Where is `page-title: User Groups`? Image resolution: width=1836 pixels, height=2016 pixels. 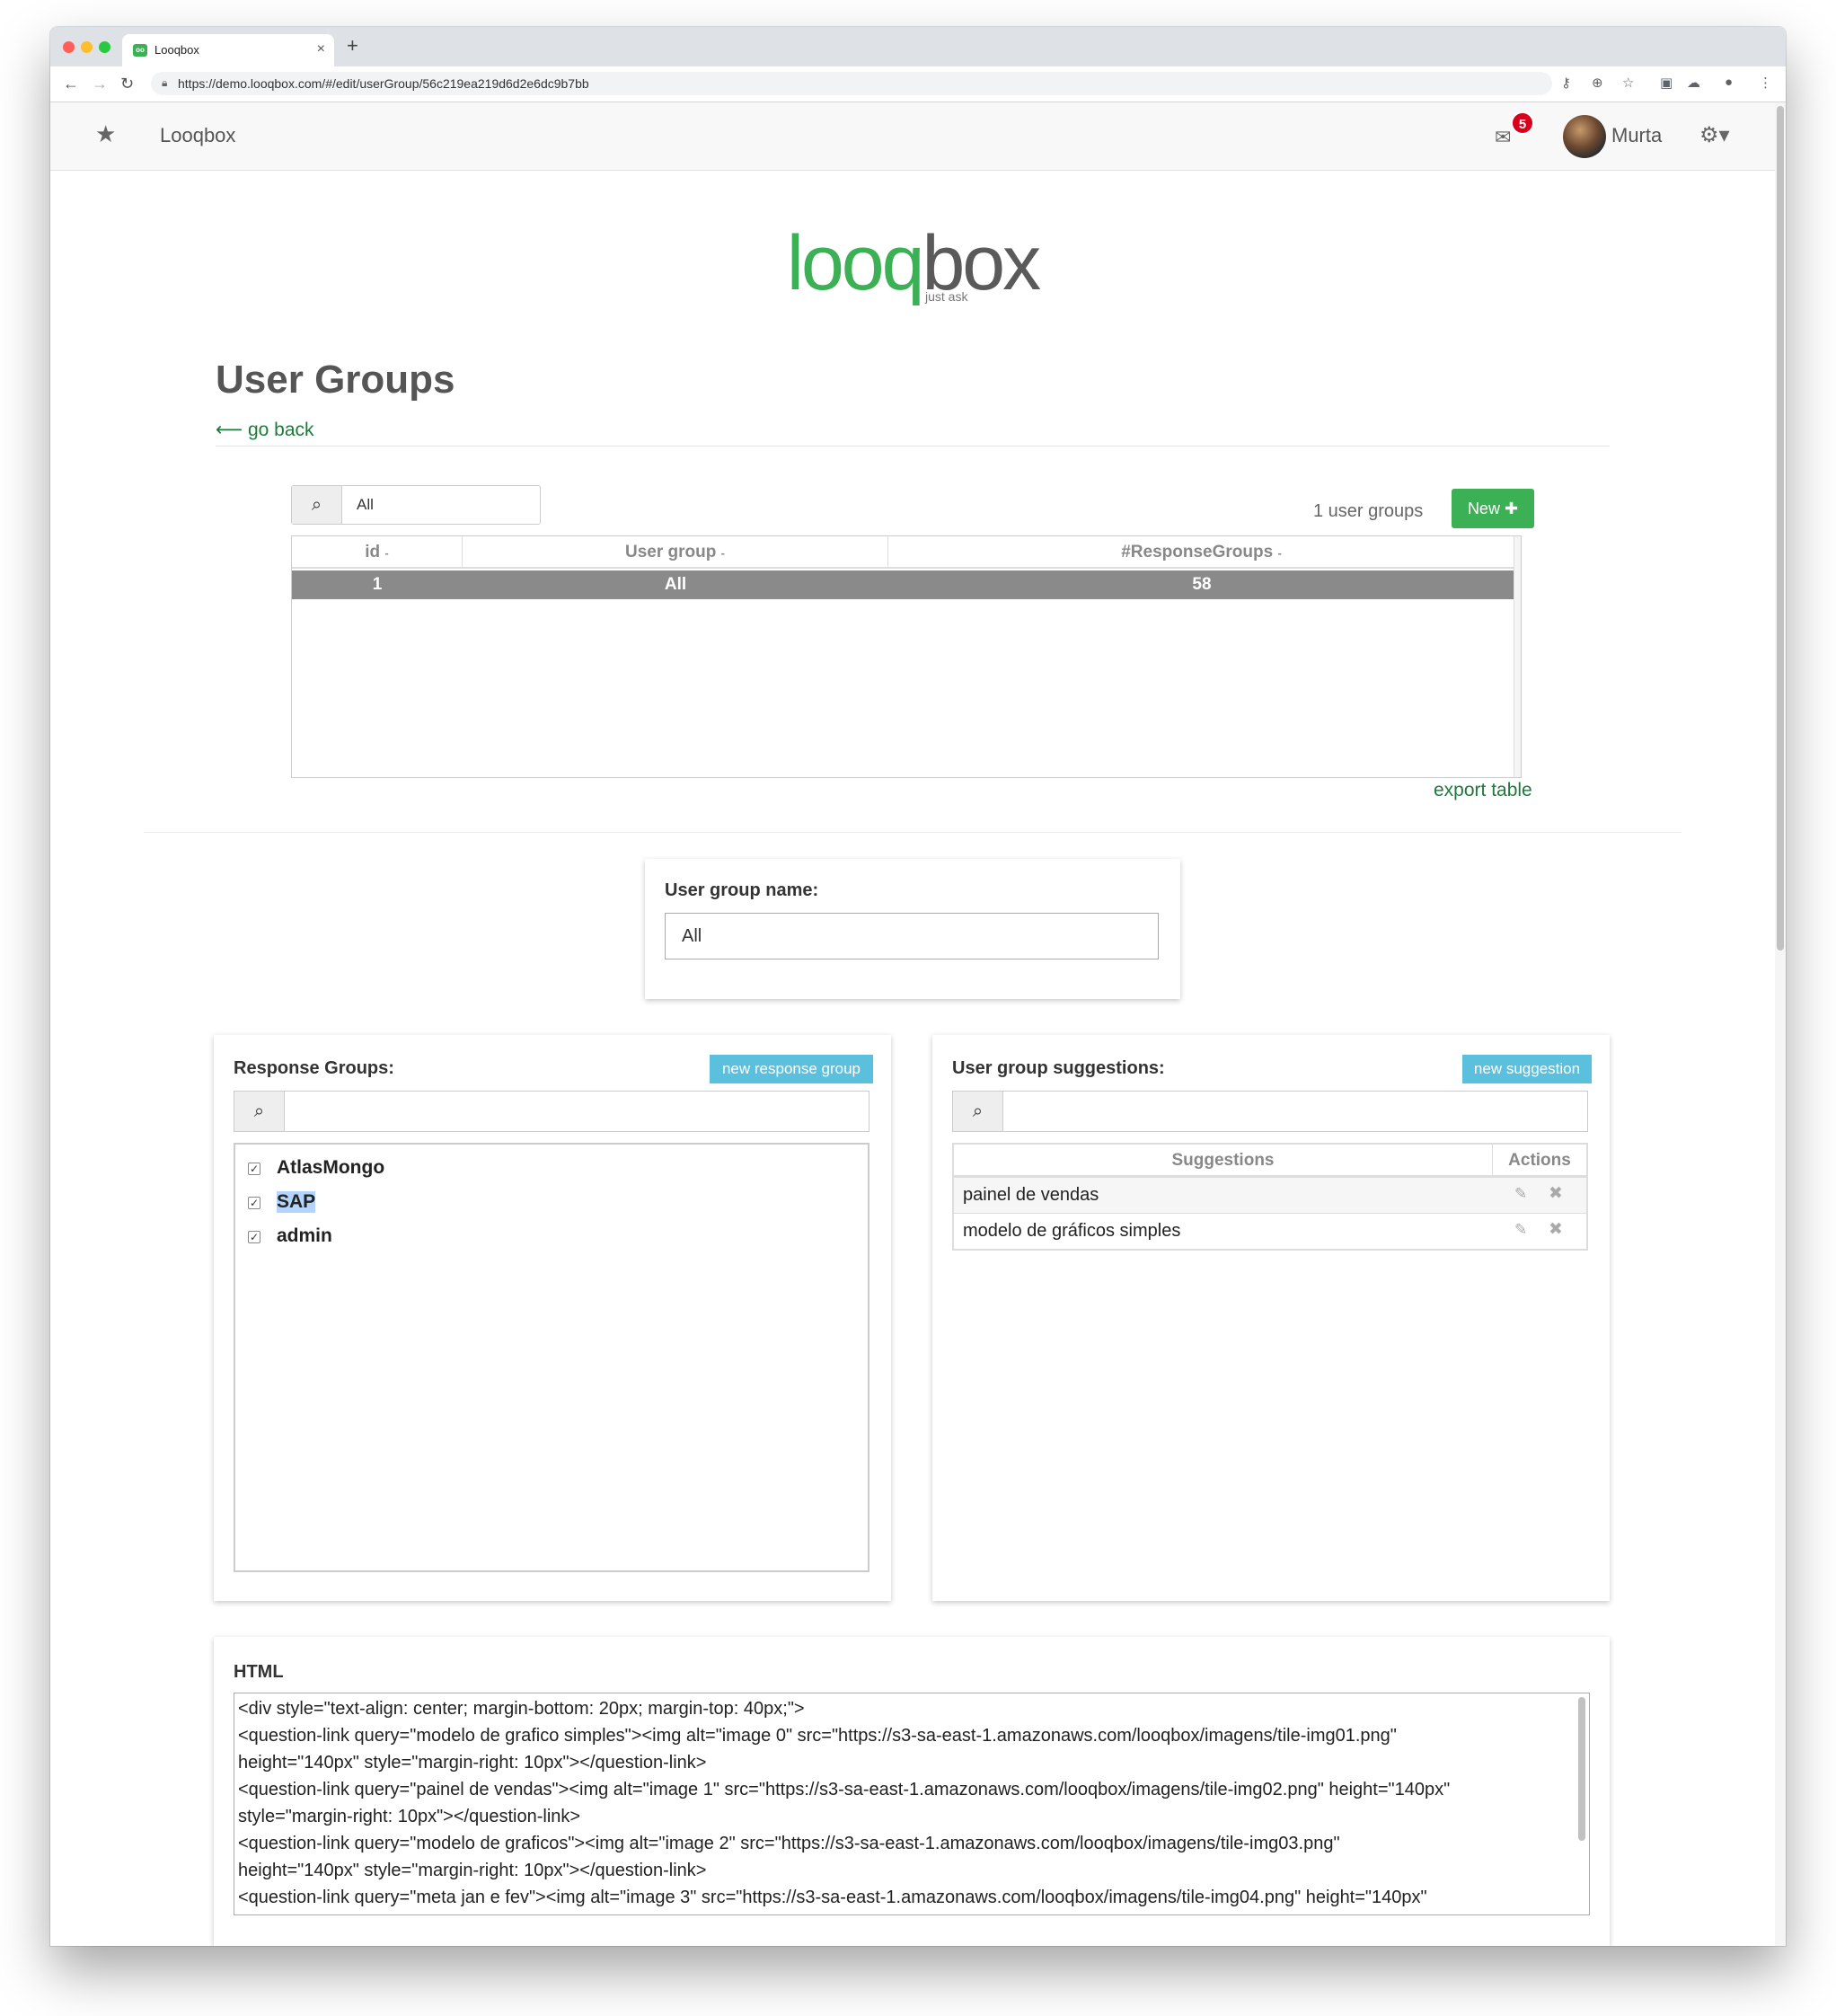 page-title: User Groups is located at coordinates (335, 380).